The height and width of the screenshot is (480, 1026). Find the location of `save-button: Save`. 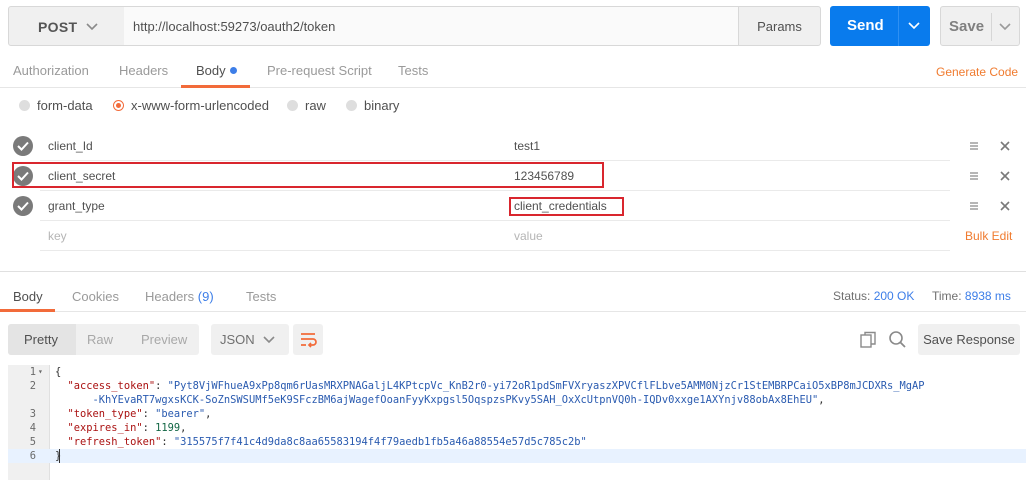

save-button: Save is located at coordinates (980, 26).